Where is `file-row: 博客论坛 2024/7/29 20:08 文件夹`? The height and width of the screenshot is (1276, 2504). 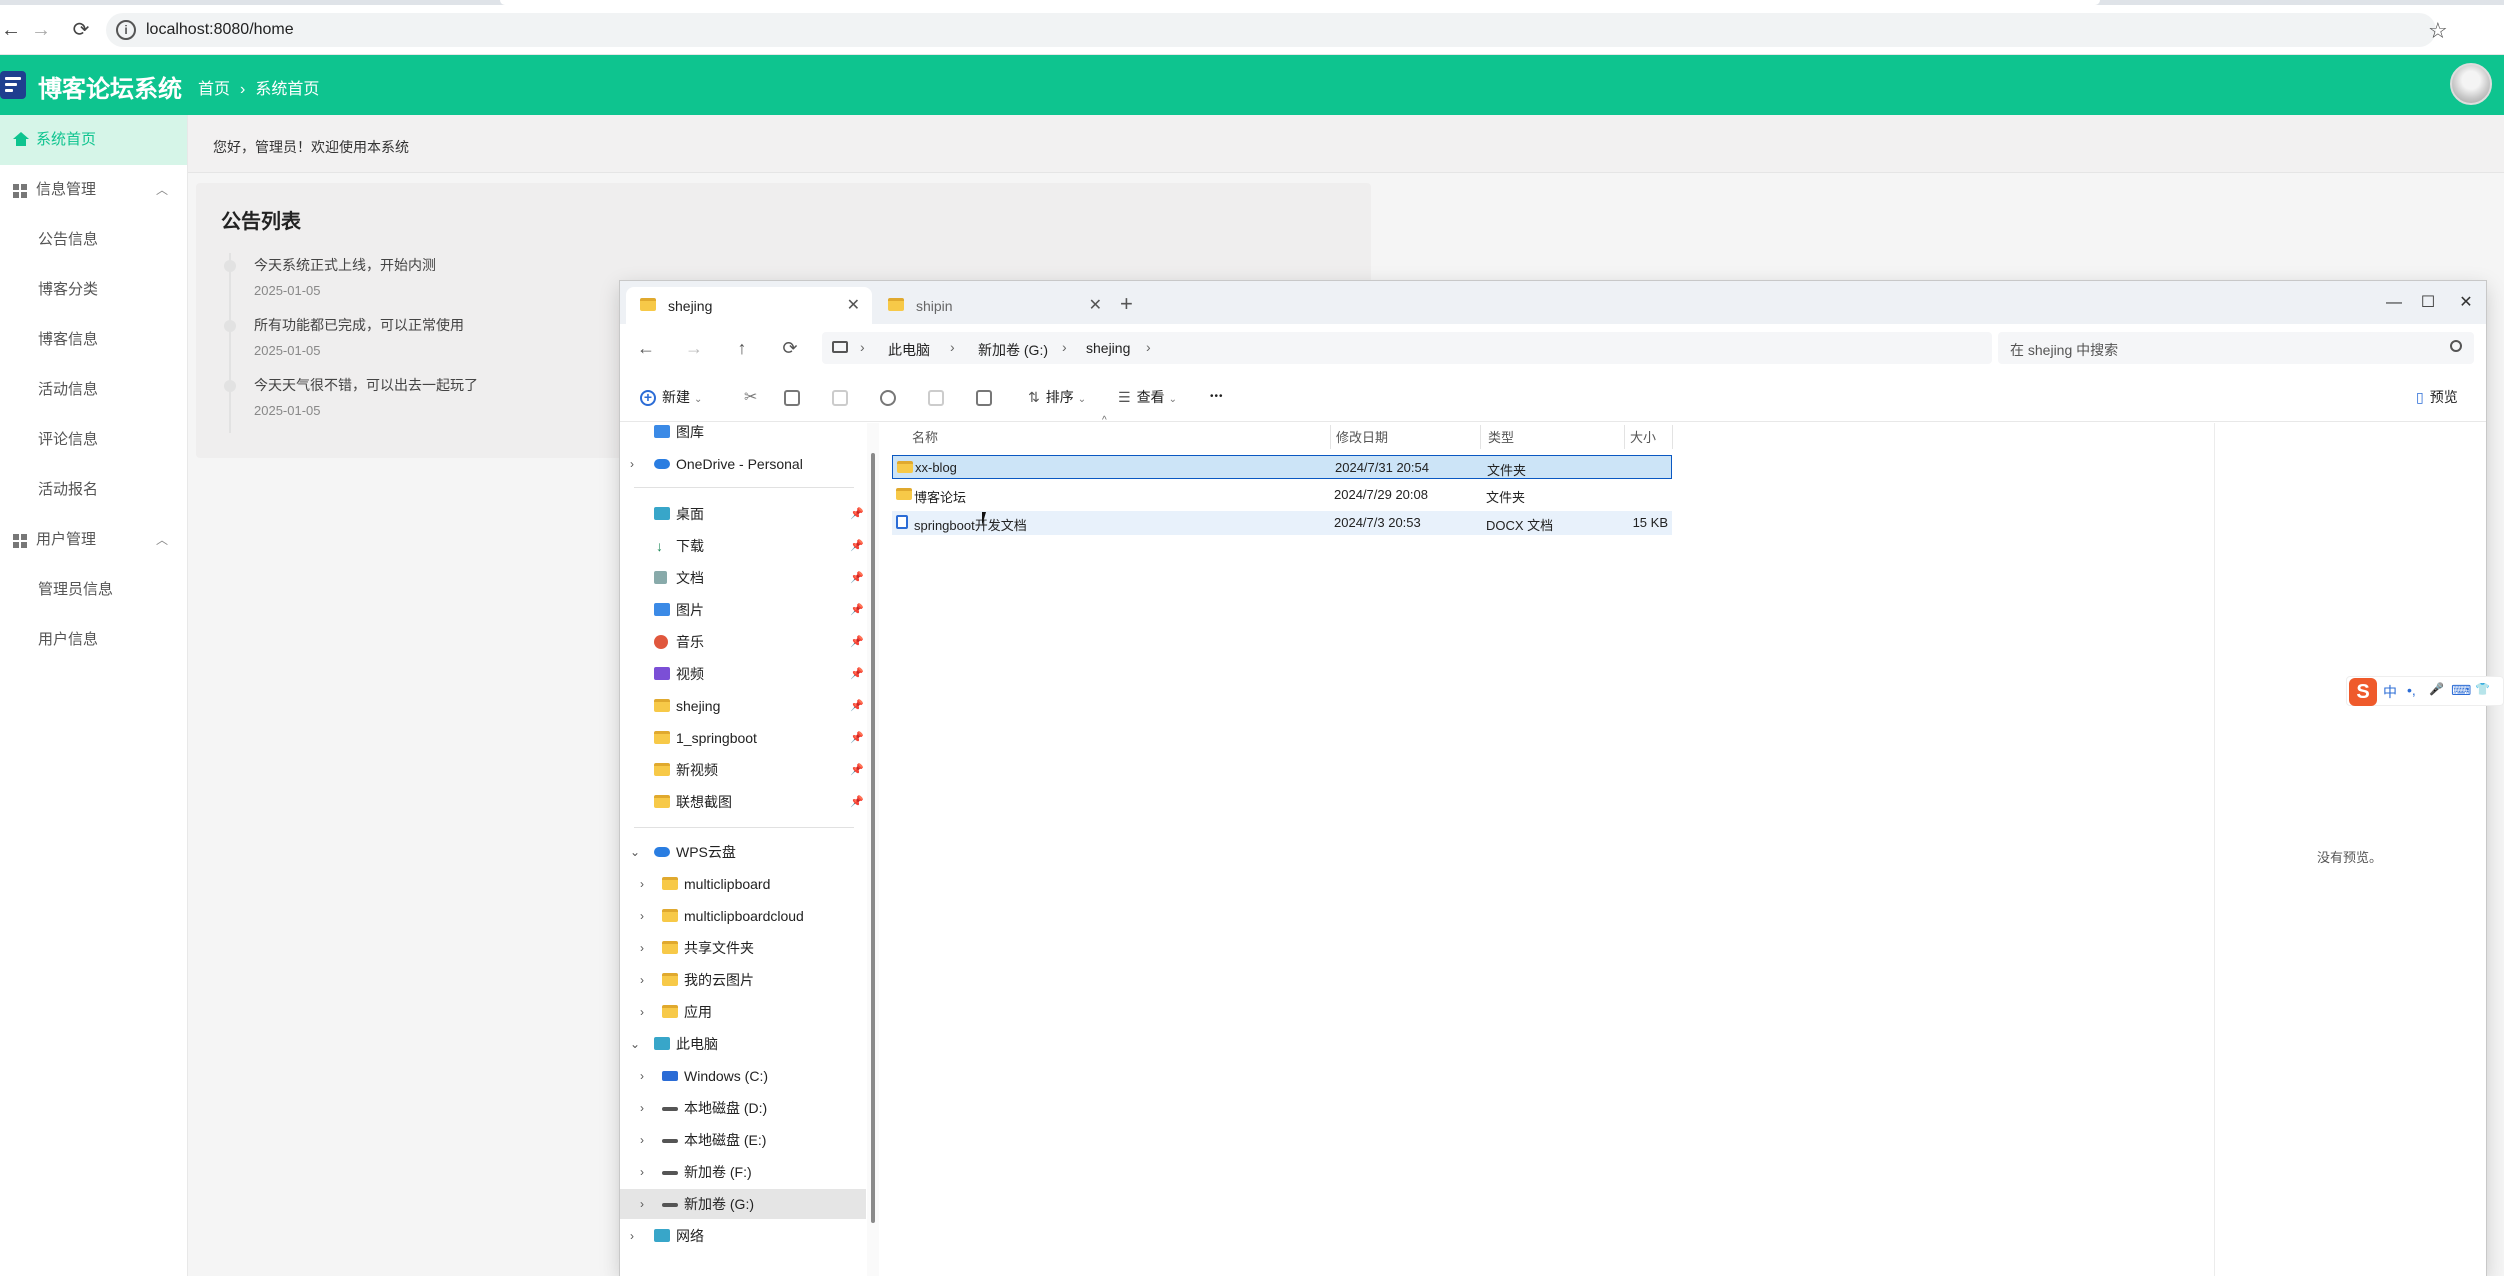 file-row: 博客论坛 2024/7/29 20:08 文件夹 is located at coordinates (1282, 495).